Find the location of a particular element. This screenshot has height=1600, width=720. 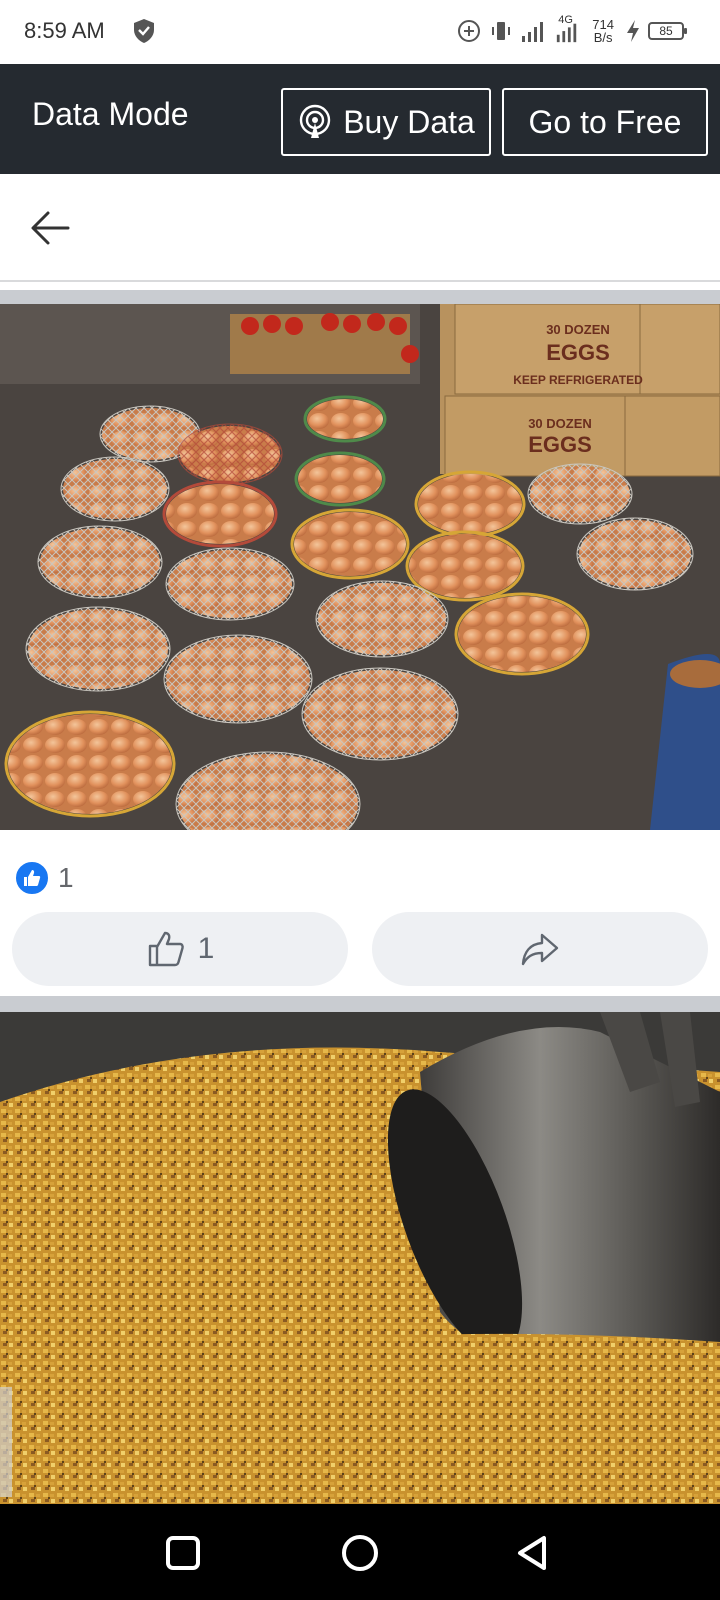

reaction-summary: 1 is located at coordinates (44, 878).